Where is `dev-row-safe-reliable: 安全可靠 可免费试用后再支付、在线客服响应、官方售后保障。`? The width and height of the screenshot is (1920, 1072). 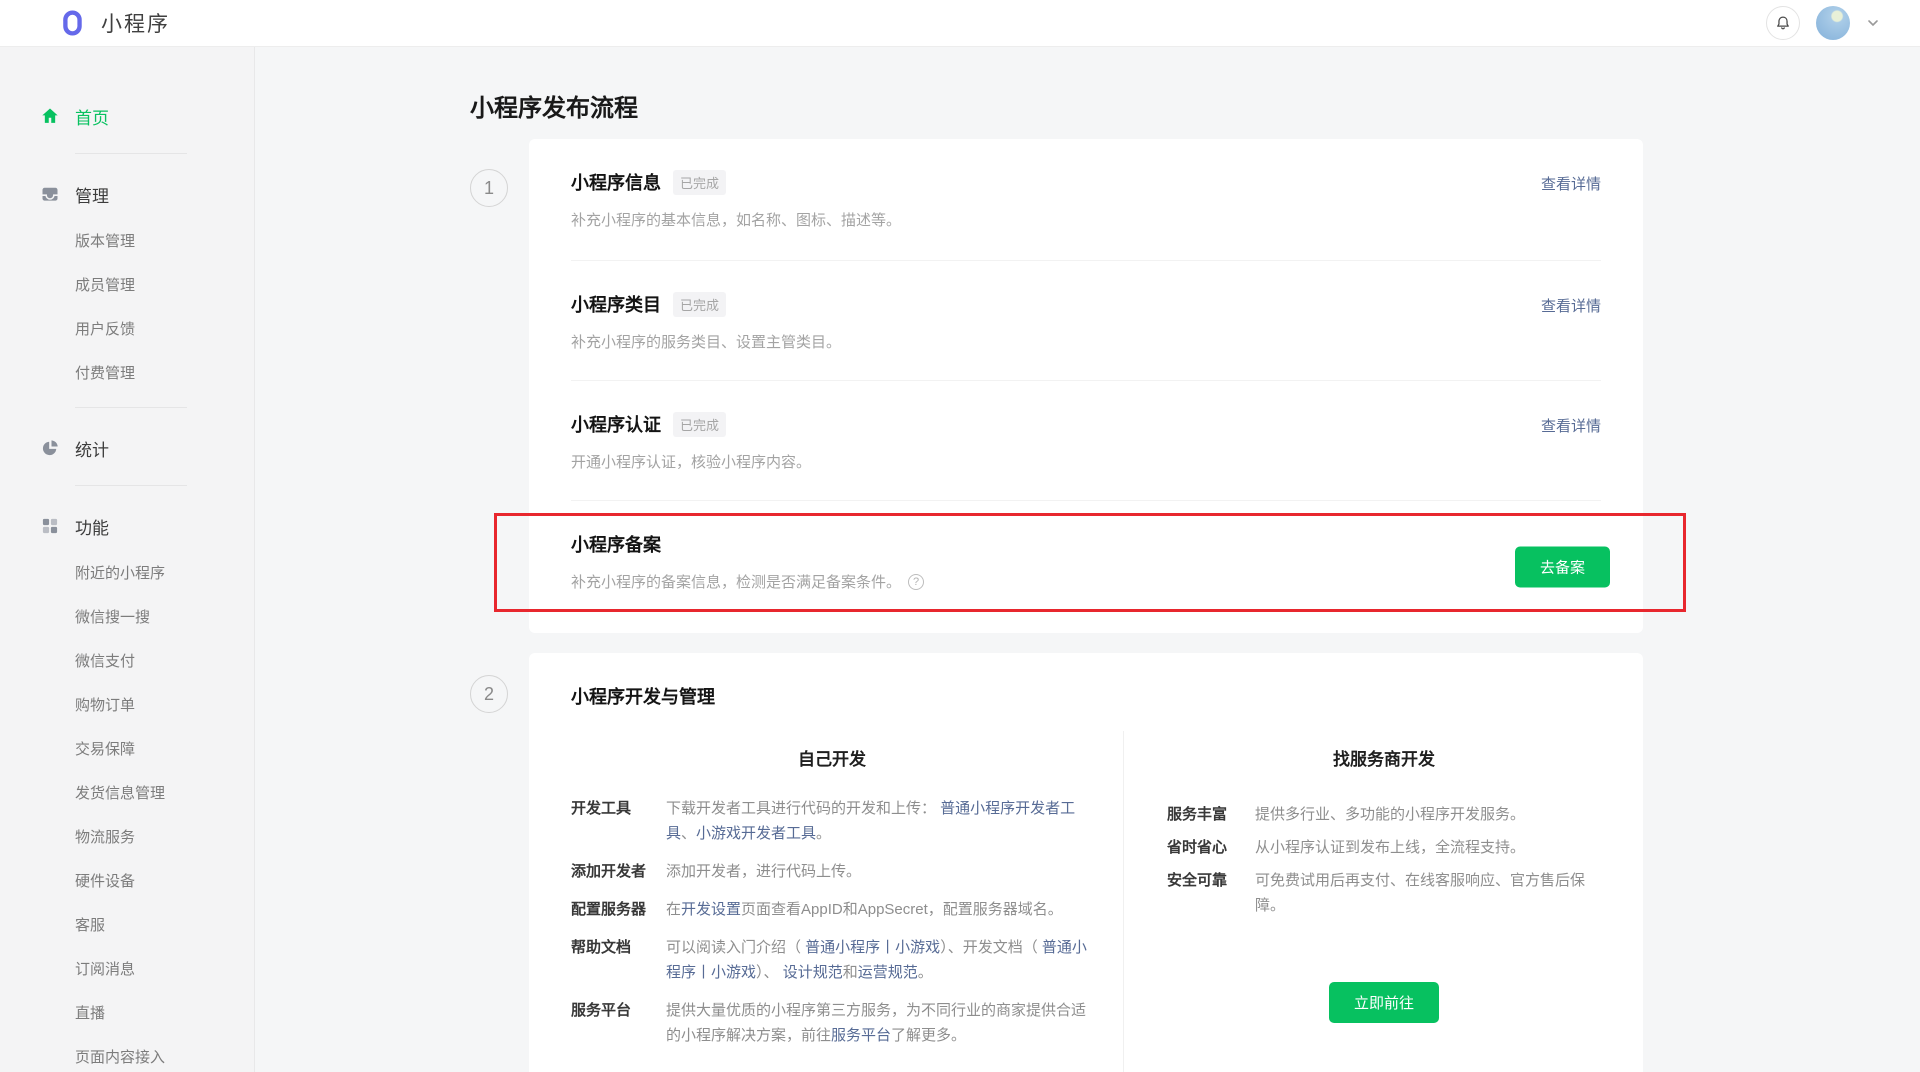
dev-row-safe-reliable: 安全可靠 可免费试用后再支付、在线客服响应、官方售后保障。 is located at coordinates (1384, 893).